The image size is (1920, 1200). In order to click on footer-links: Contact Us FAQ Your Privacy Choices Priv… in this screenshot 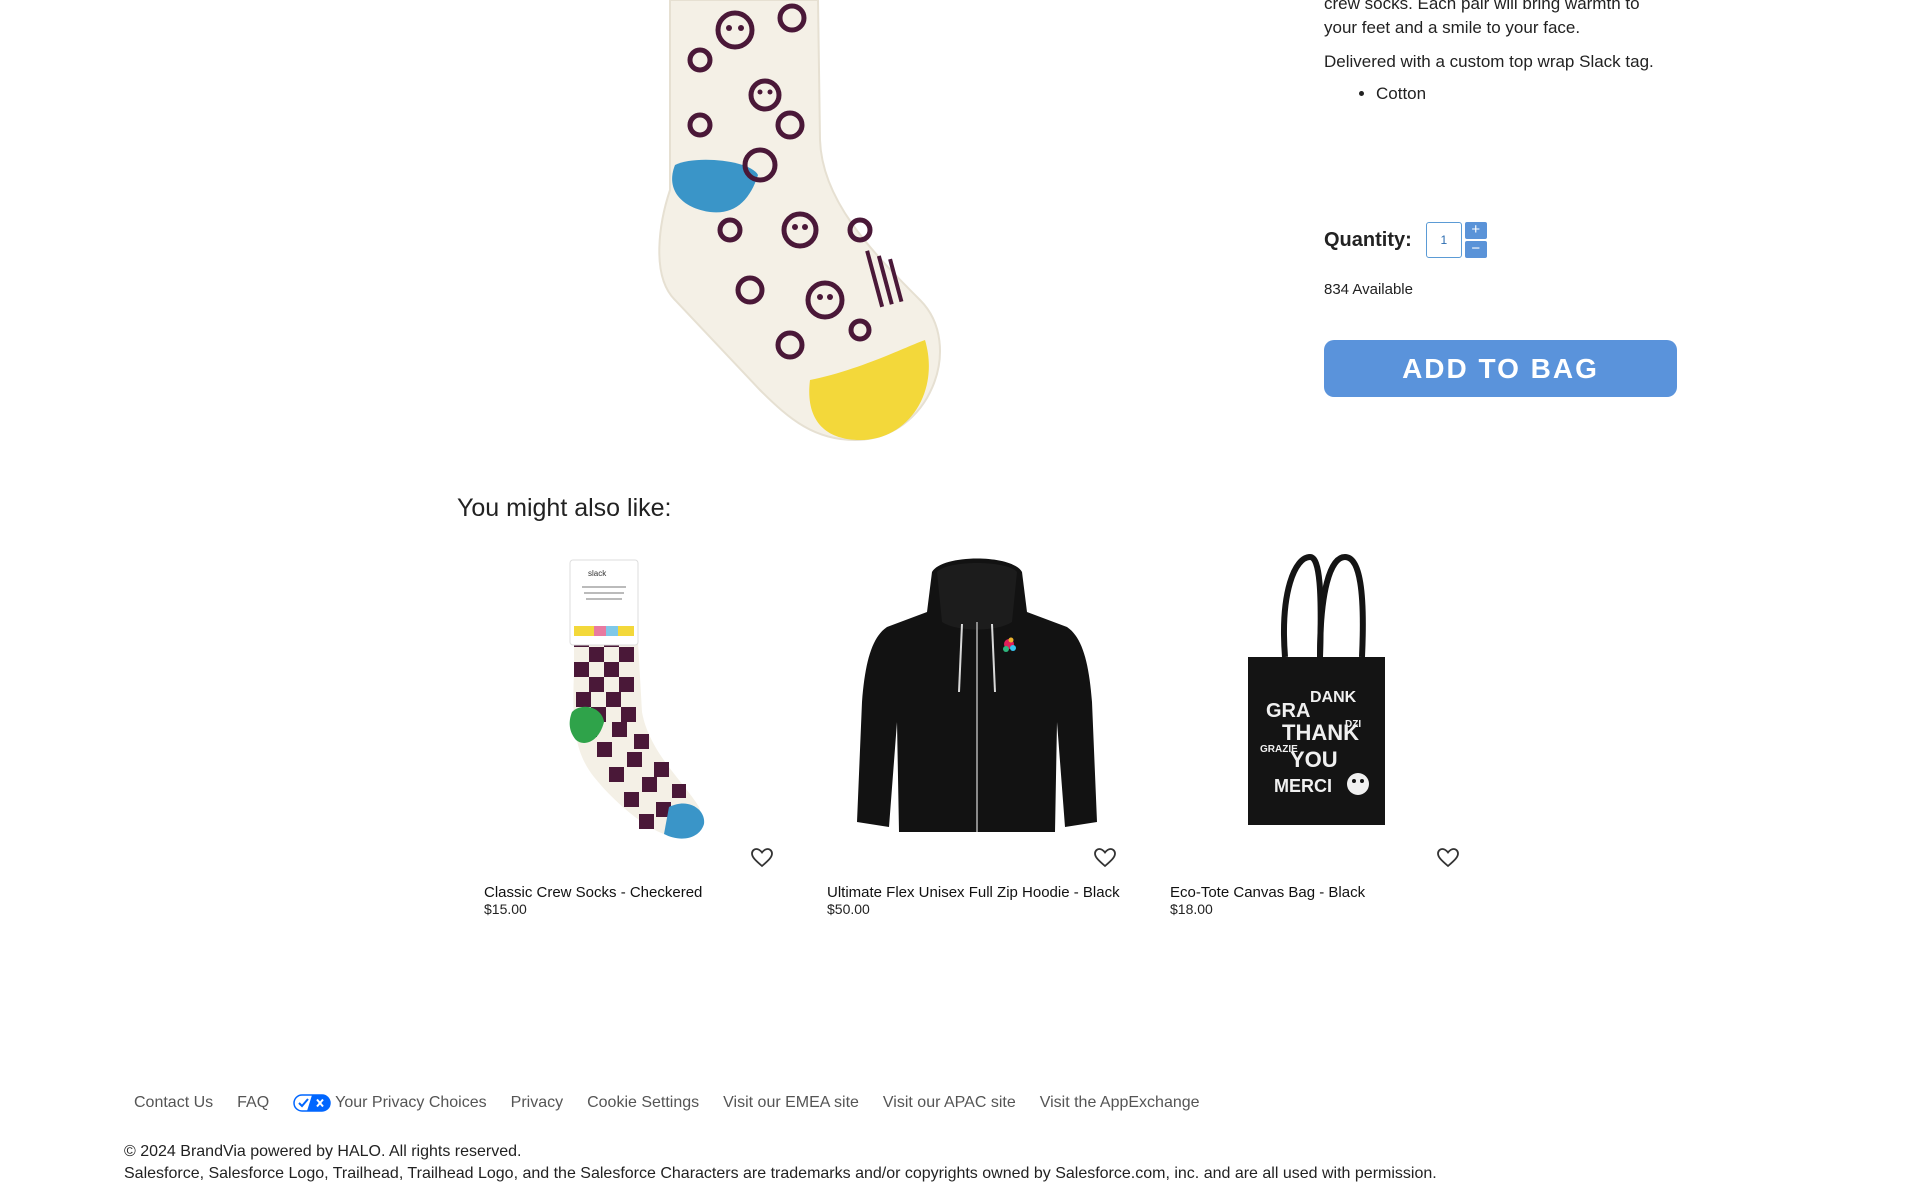, I will do `click(679, 1103)`.